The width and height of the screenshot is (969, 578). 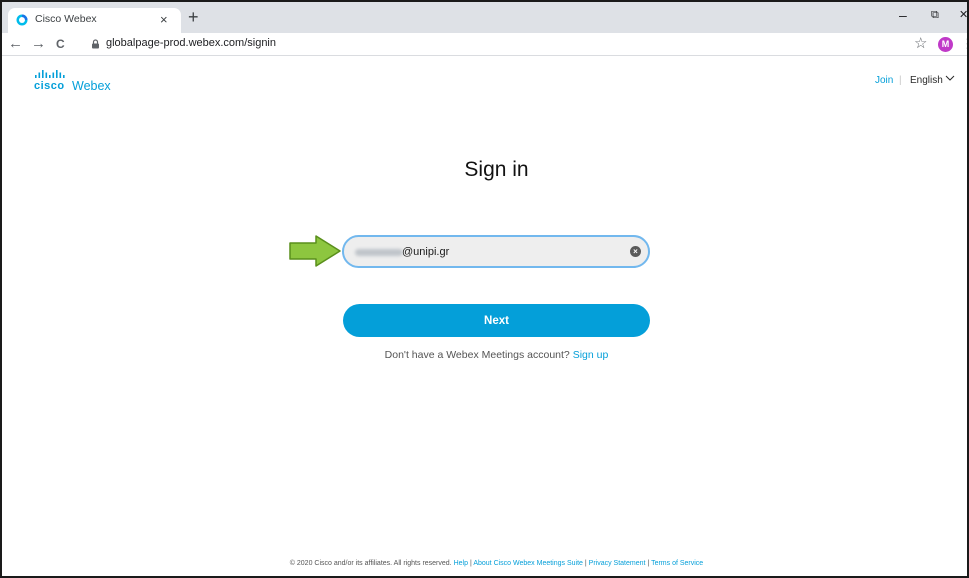 What do you see at coordinates (193, 17) in the screenshot?
I see `new-tab-button: +` at bounding box center [193, 17].